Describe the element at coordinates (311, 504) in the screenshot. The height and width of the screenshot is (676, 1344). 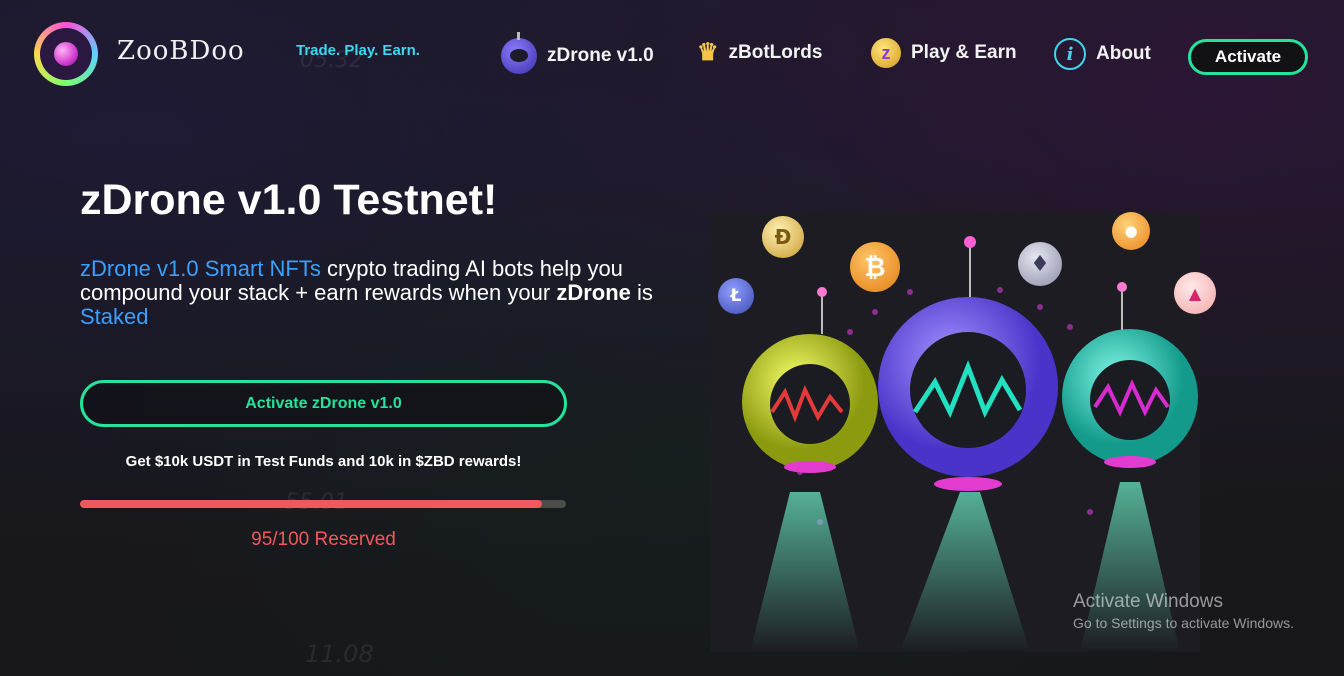
I see `progress-fill` at that location.